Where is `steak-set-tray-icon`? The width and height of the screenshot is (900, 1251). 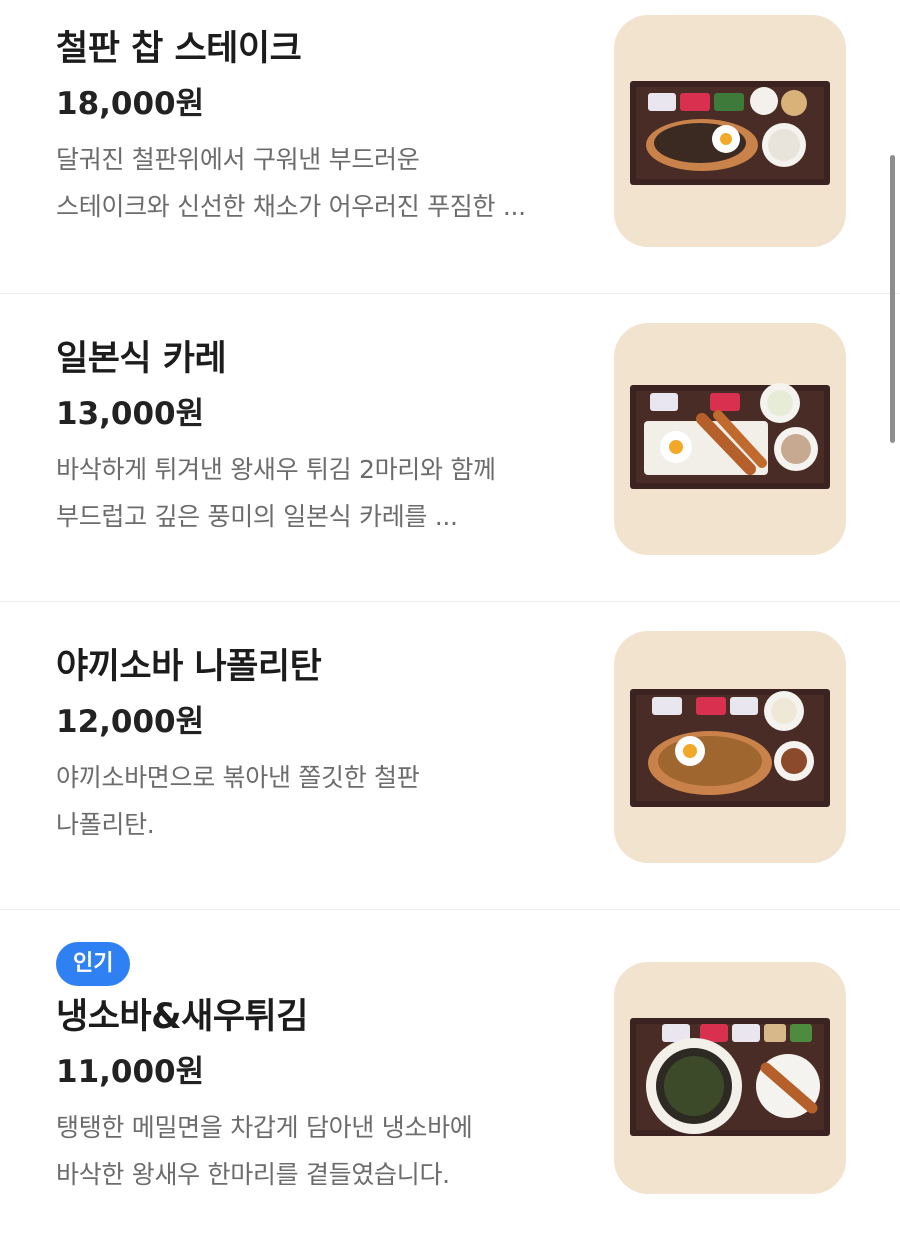
steak-set-tray-icon is located at coordinates (730, 131).